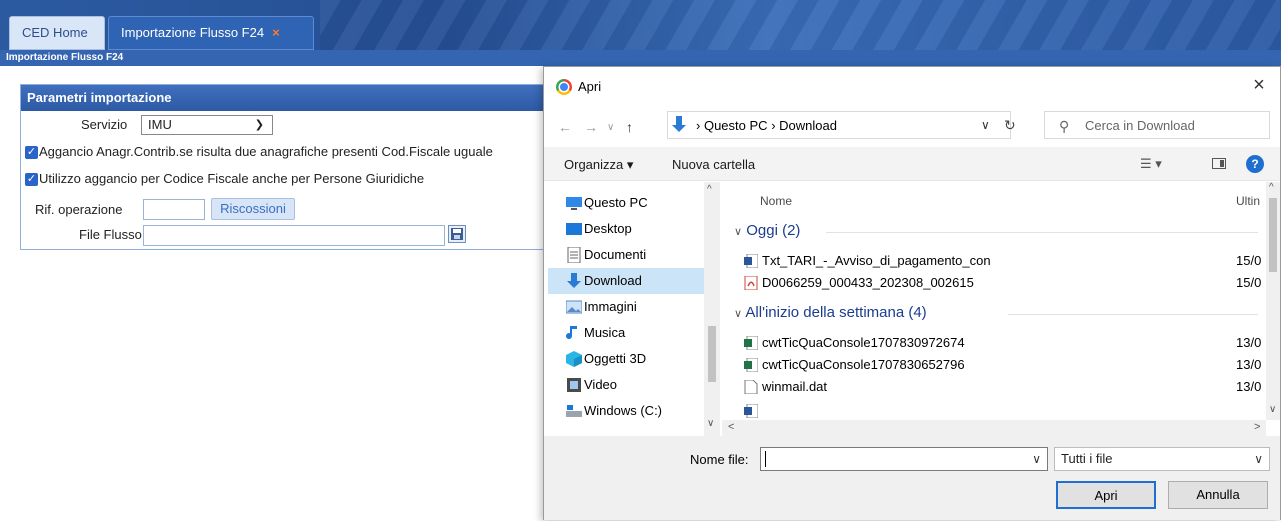 This screenshot has height=521, width=1281. Describe the element at coordinates (174, 209) in the screenshot. I see `rif-operazione-input` at that location.